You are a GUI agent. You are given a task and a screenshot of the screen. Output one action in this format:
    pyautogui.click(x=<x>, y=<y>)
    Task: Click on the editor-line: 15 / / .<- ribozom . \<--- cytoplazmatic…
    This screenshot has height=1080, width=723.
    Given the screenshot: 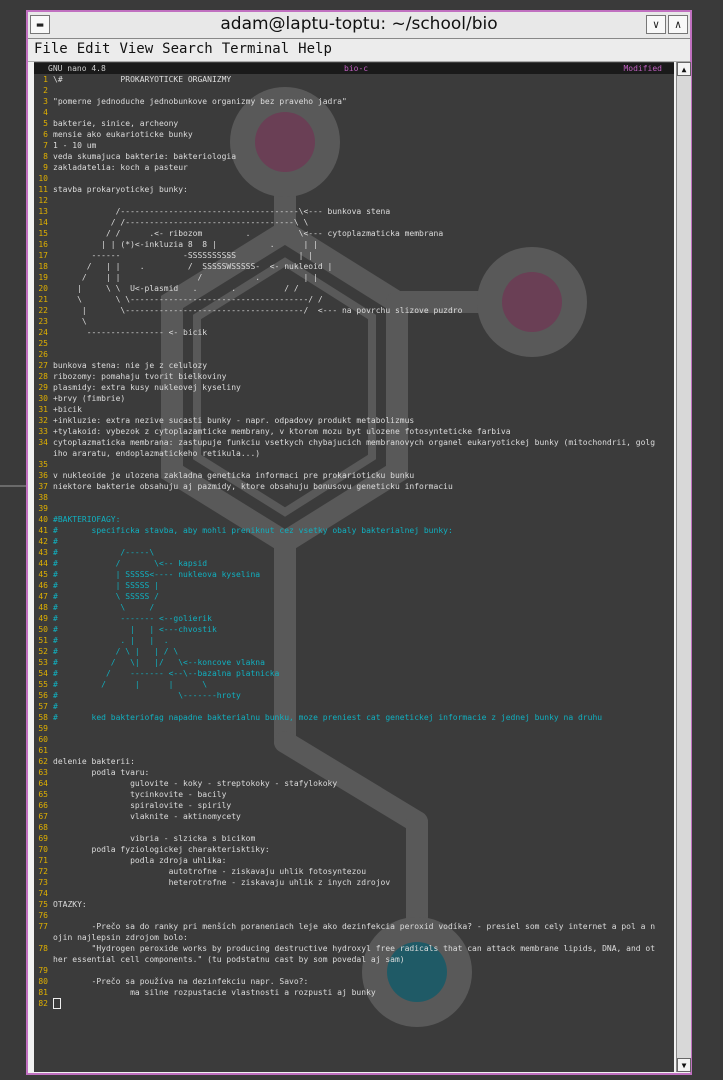 What is the action you would take?
    pyautogui.click(x=354, y=233)
    